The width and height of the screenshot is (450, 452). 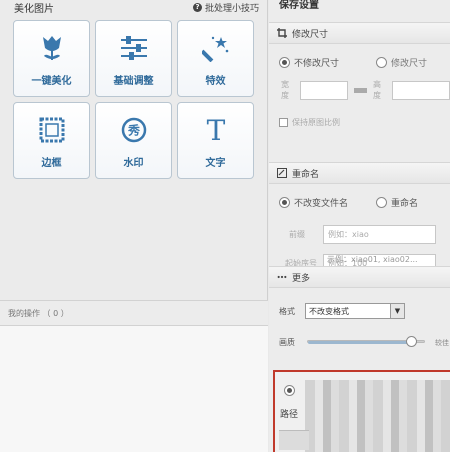 What do you see at coordinates (133, 163) in the screenshot?
I see `tile-label: 水印` at bounding box center [133, 163].